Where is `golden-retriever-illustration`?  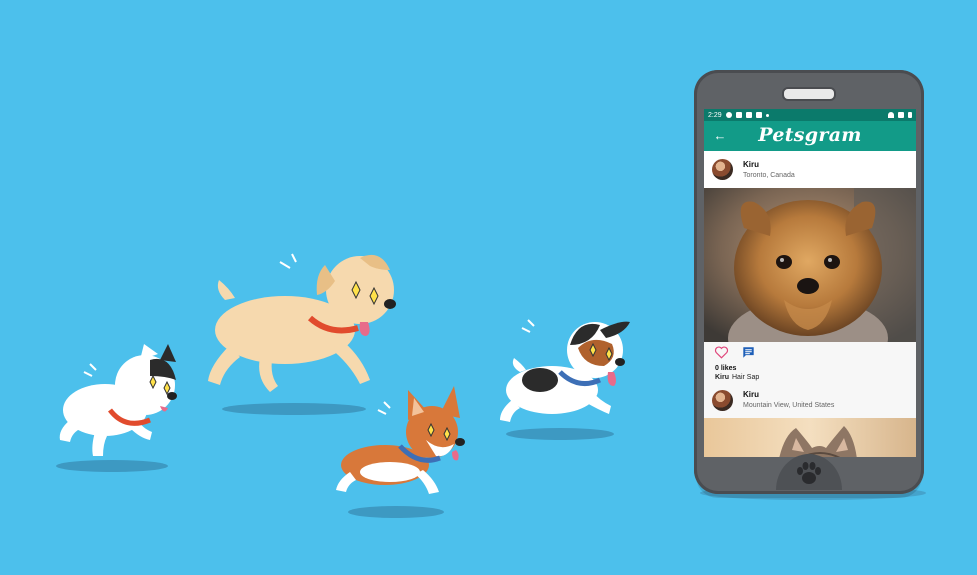
golden-retriever-illustration is located at coordinates (302, 322).